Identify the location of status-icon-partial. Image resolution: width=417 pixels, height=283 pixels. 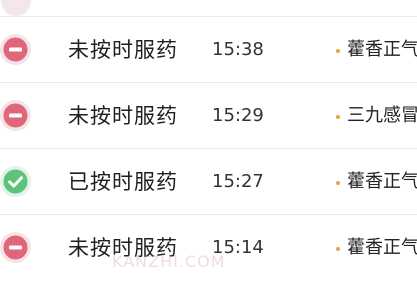
(16, 8).